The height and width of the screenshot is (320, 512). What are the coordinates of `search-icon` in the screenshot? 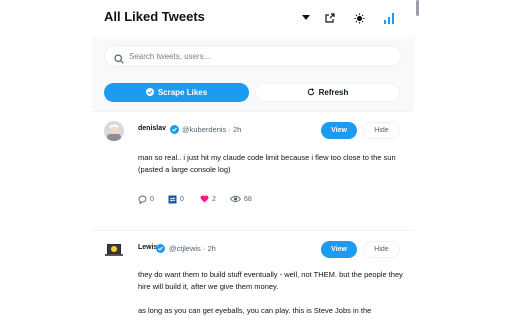 It's located at (119, 60).